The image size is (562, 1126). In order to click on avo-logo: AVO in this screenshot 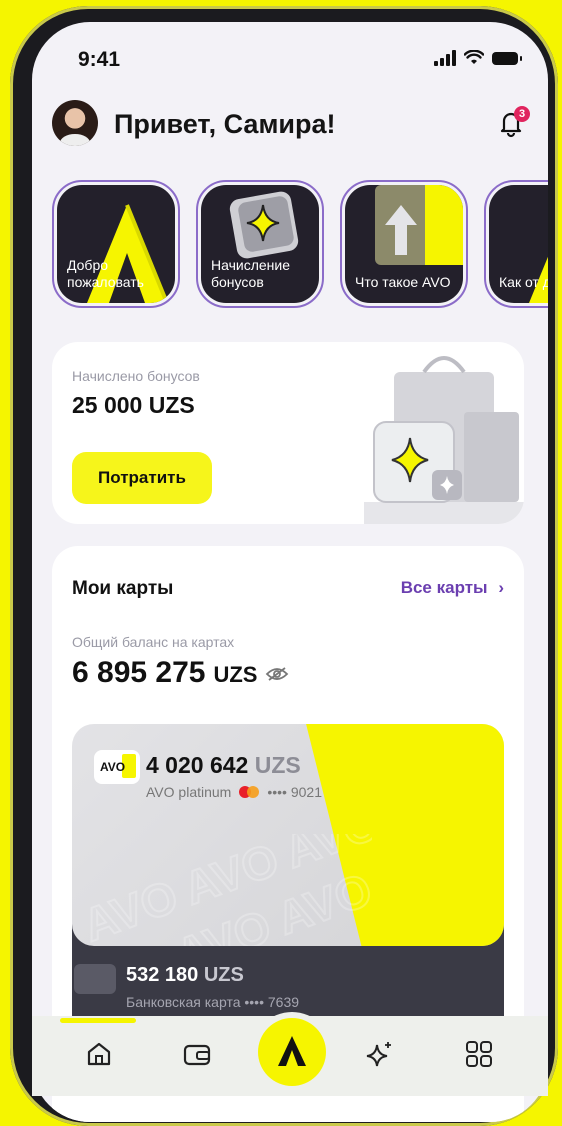, I will do `click(117, 767)`.